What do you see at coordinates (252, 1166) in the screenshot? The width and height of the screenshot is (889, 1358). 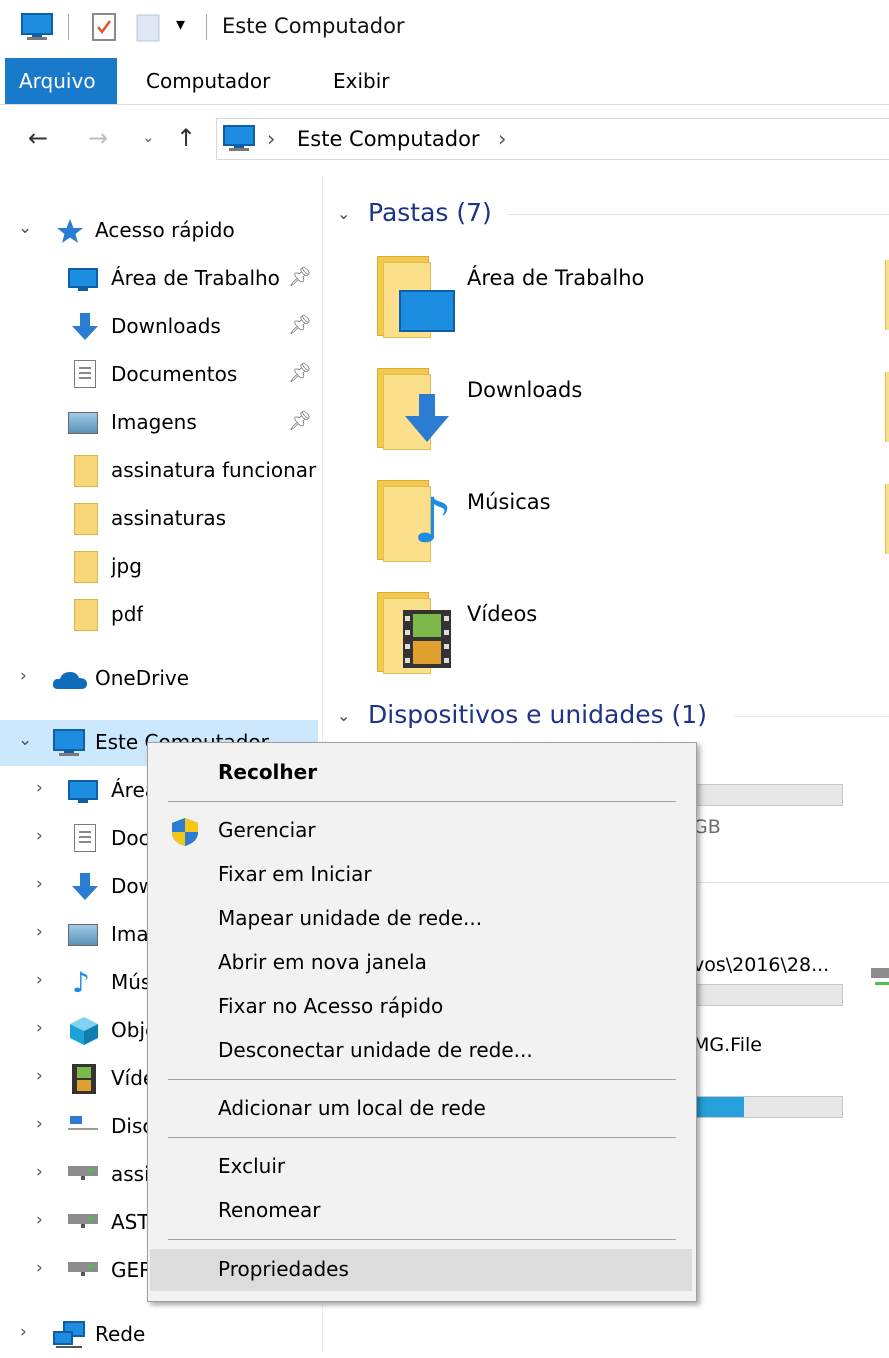 I see `menu-item-label: Excluir` at bounding box center [252, 1166].